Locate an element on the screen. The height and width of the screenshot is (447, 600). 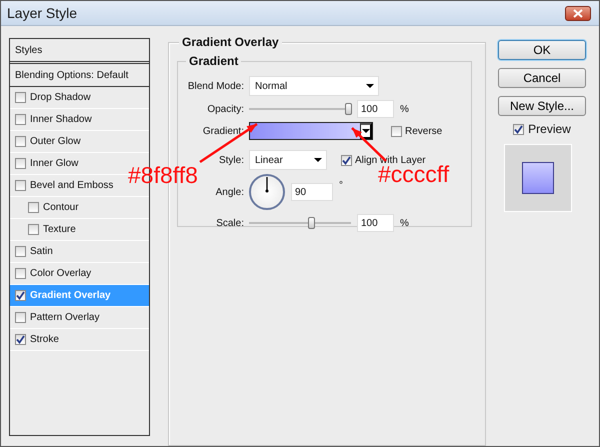
style-item: Satin is located at coordinates (79, 252).